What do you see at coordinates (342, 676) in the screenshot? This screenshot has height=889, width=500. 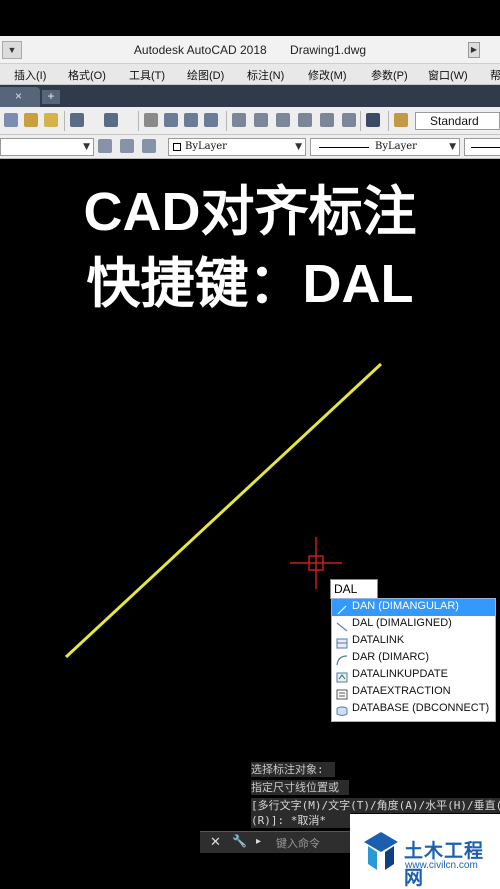 I see `datalink-update-icon` at bounding box center [342, 676].